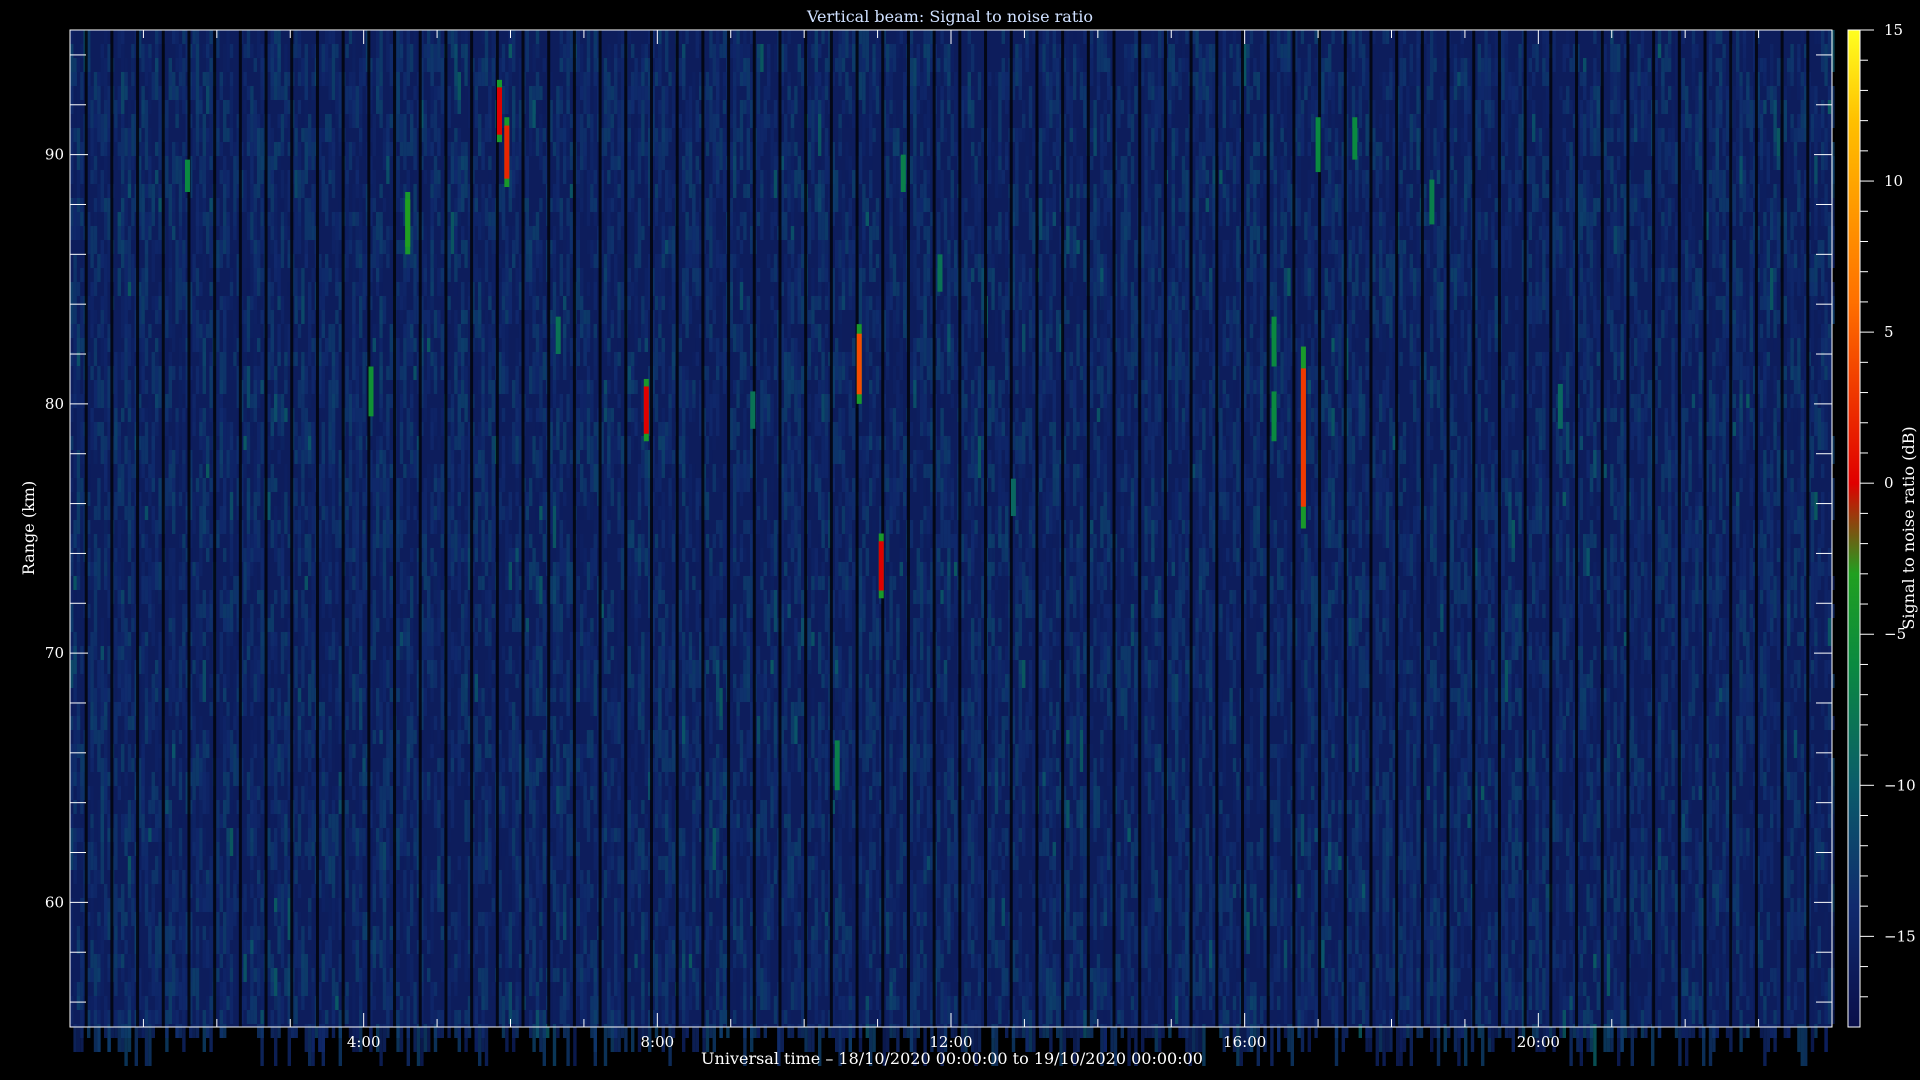 Image resolution: width=1920 pixels, height=1080 pixels. What do you see at coordinates (1244, 1042) in the screenshot?
I see `x-tick-label: 16:00` at bounding box center [1244, 1042].